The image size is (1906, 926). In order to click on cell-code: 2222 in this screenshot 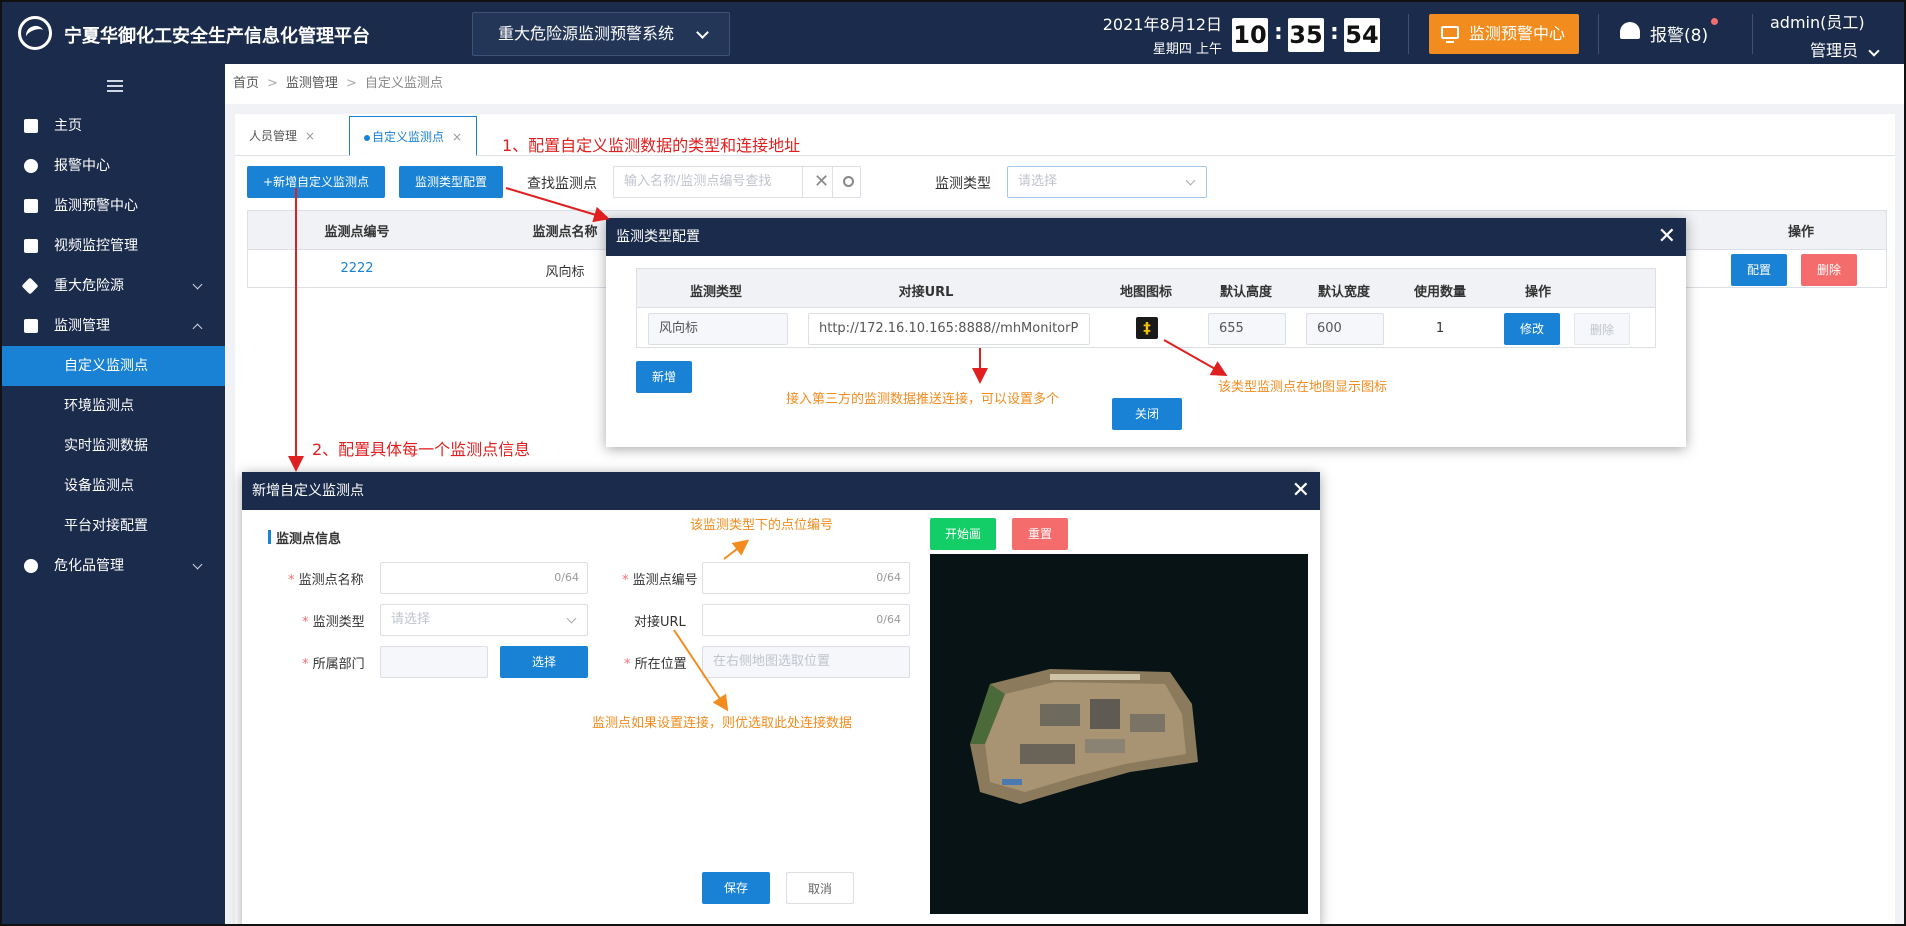, I will do `click(357, 268)`.